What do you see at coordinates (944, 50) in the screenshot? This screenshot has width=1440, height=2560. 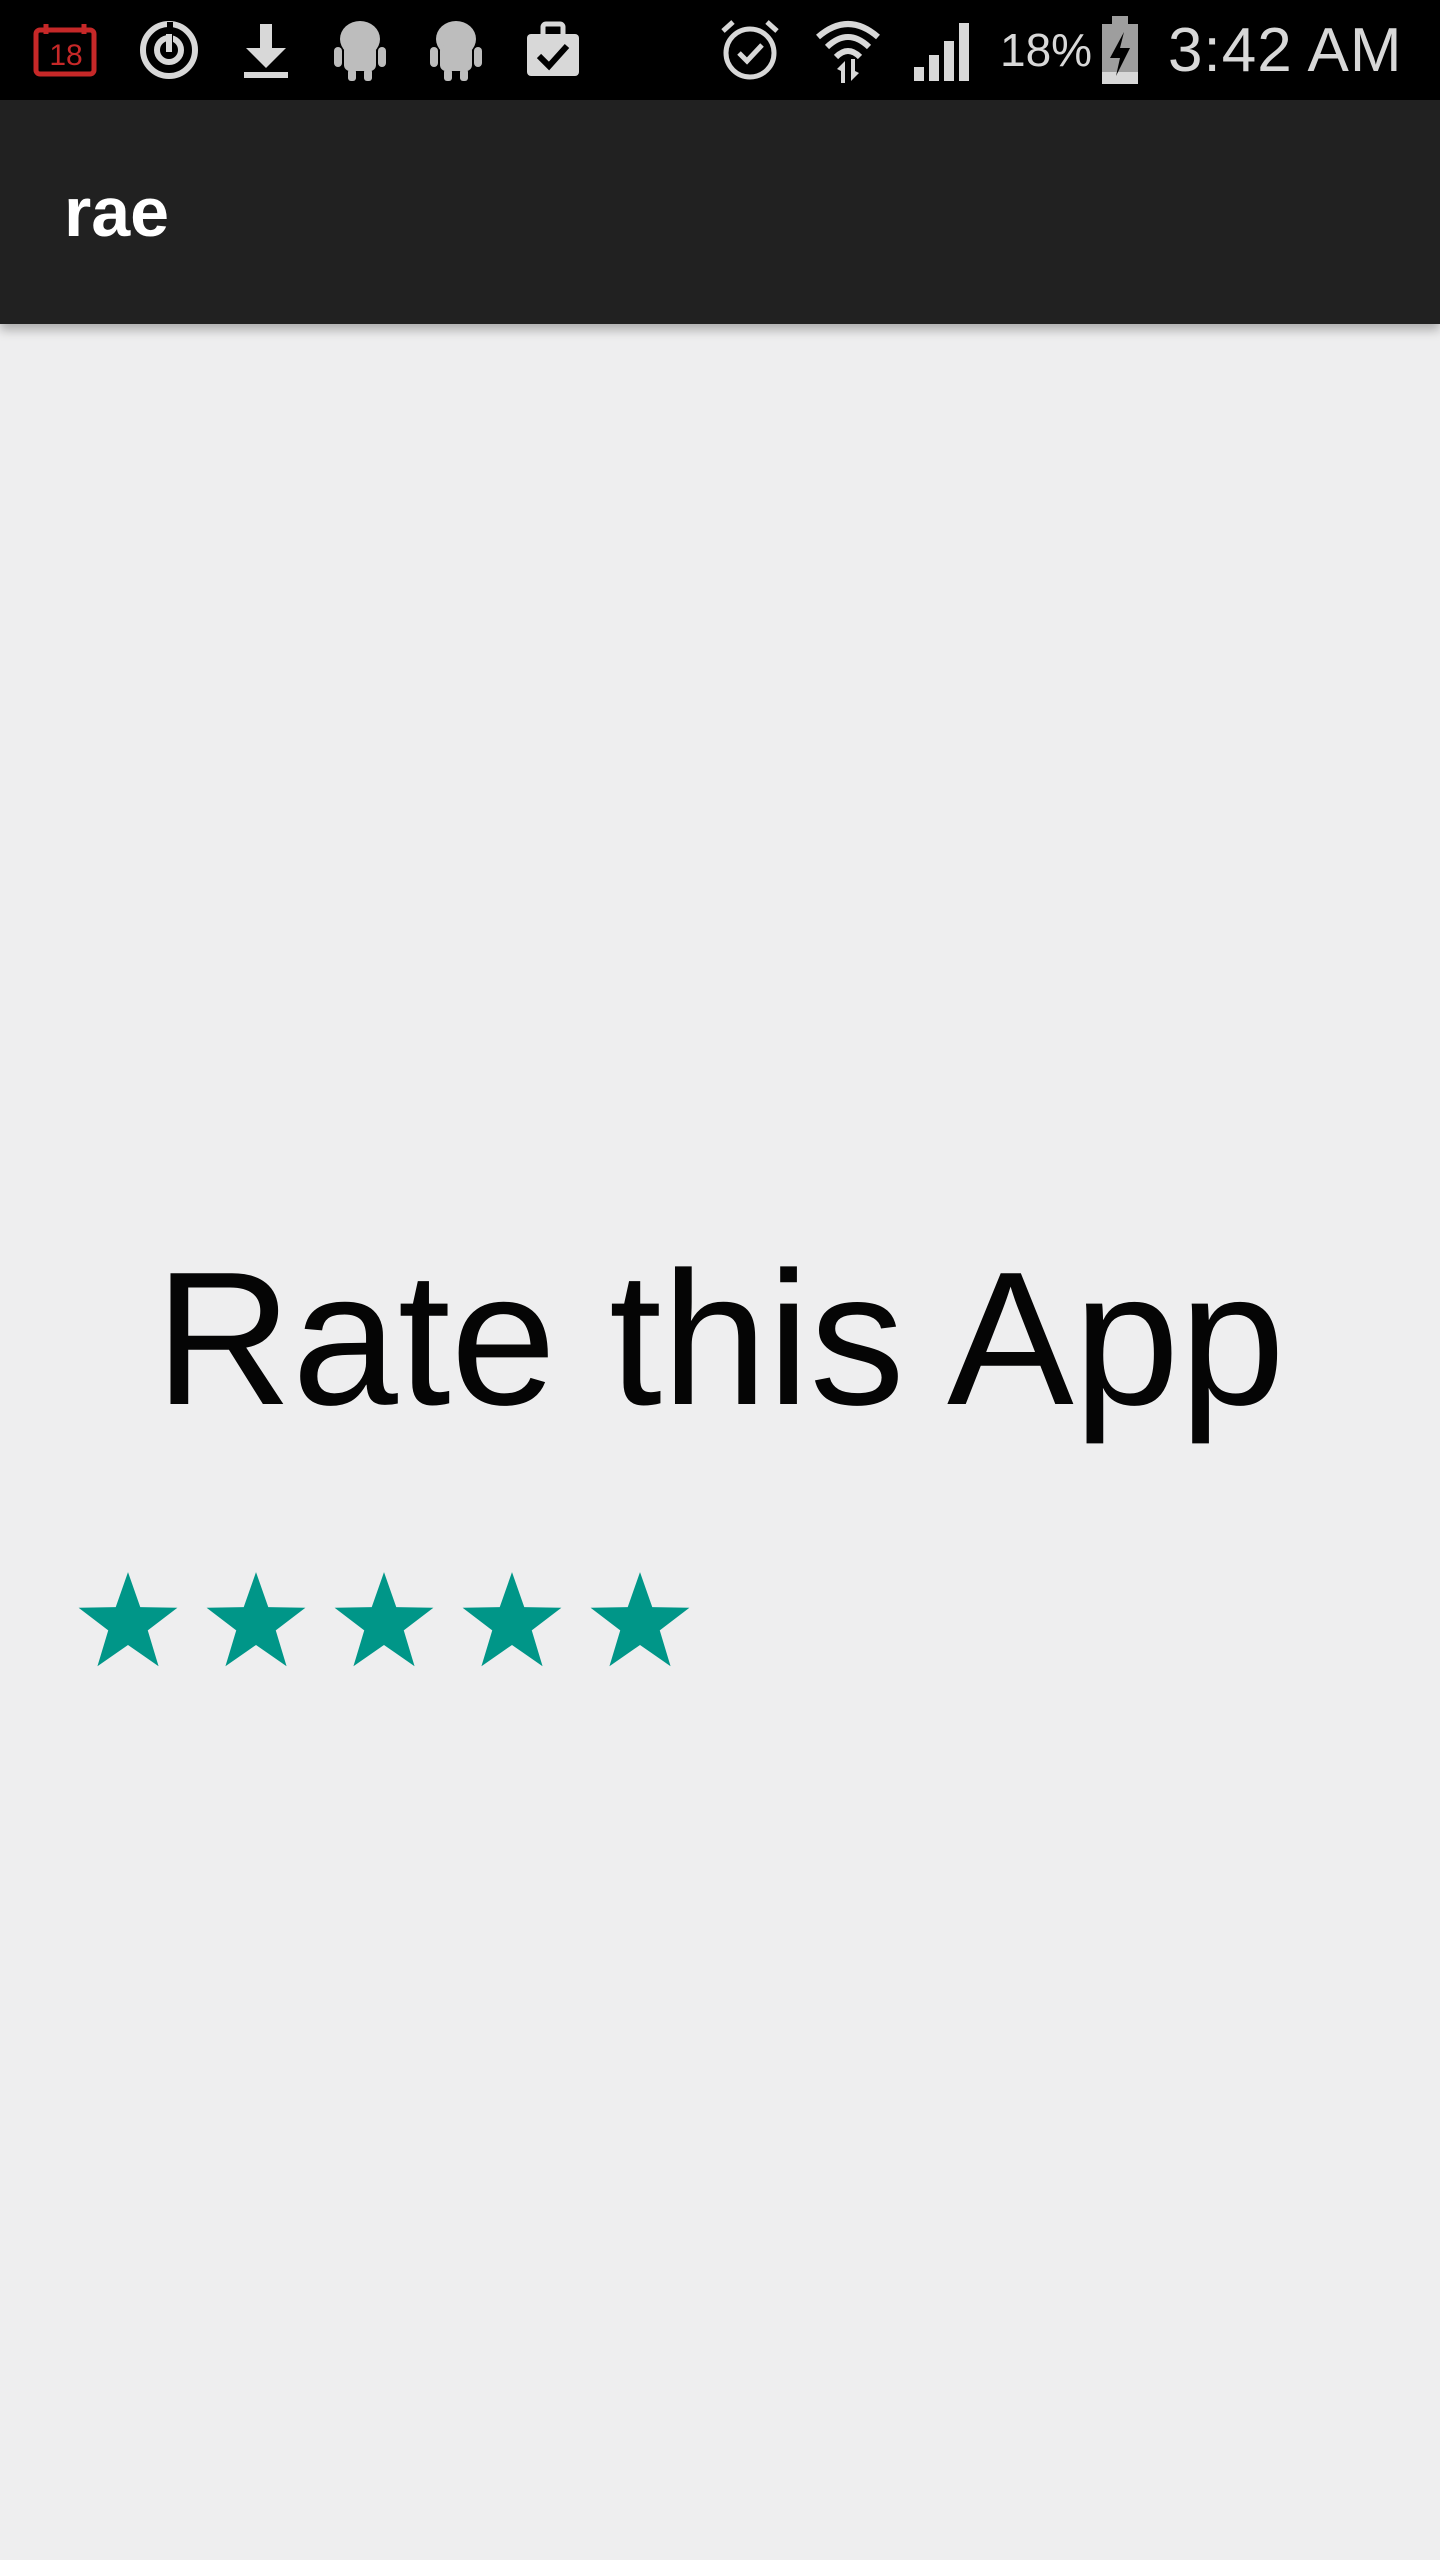 I see `signal-icon` at bounding box center [944, 50].